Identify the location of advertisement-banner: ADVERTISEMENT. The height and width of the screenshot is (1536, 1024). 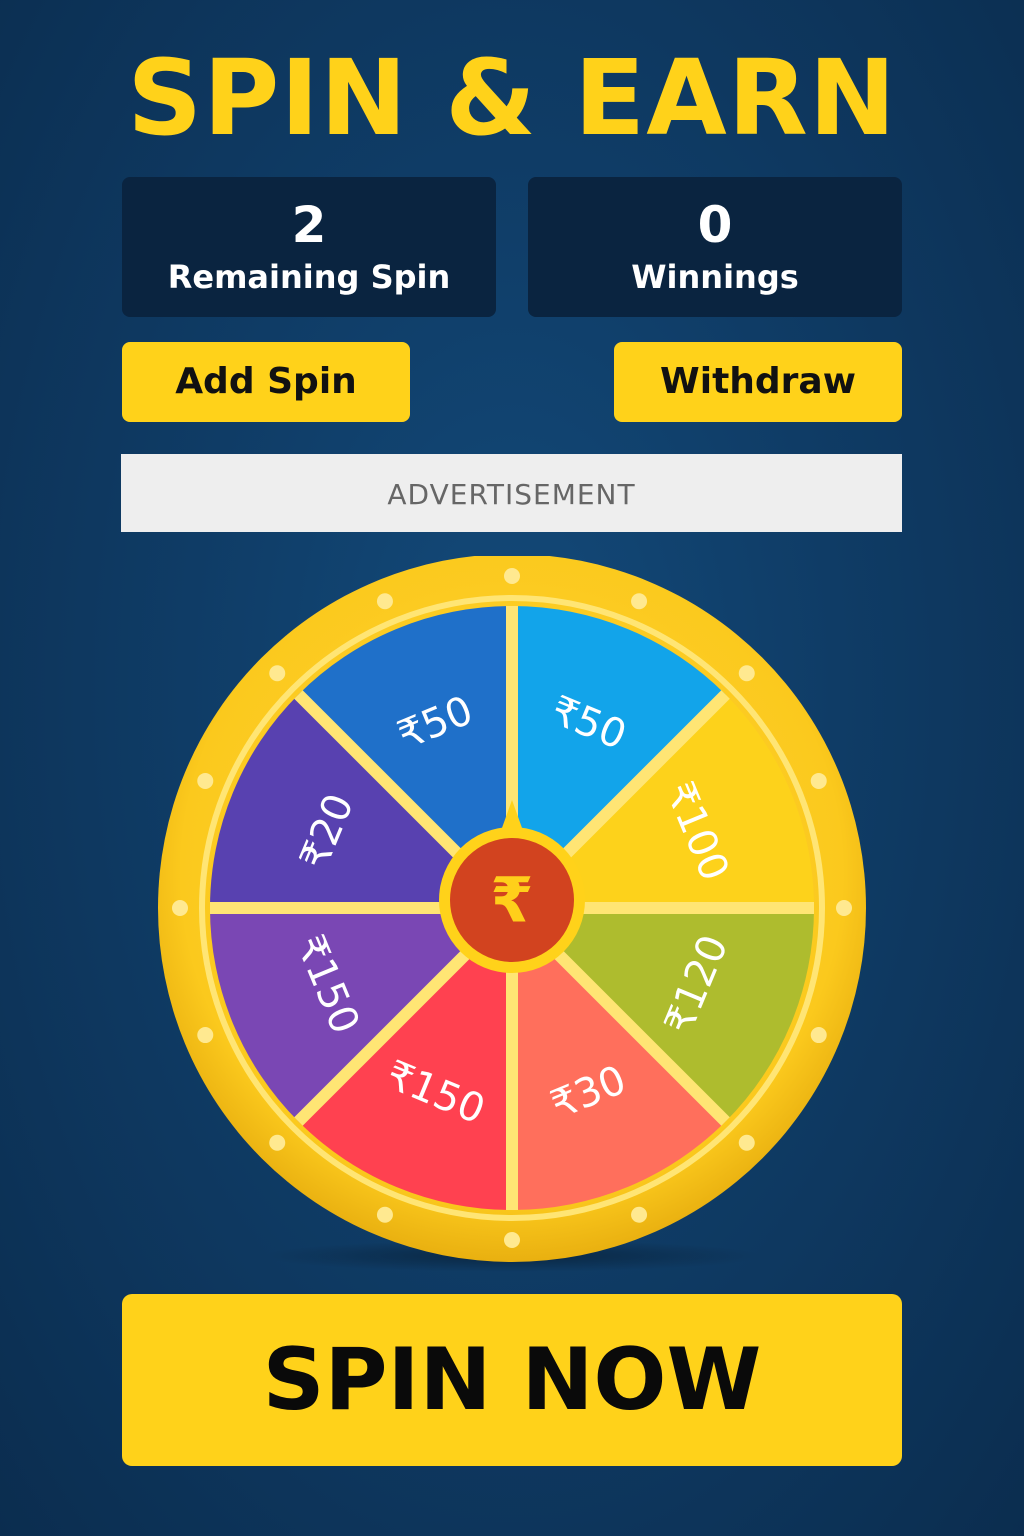
(511, 493).